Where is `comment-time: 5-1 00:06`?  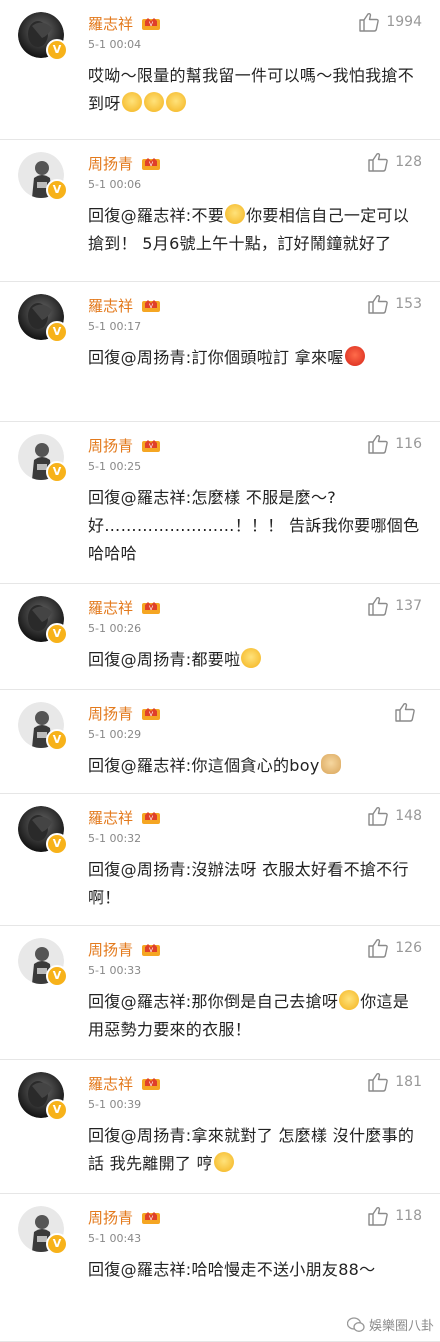
comment-time: 5-1 00:06 is located at coordinates (115, 184).